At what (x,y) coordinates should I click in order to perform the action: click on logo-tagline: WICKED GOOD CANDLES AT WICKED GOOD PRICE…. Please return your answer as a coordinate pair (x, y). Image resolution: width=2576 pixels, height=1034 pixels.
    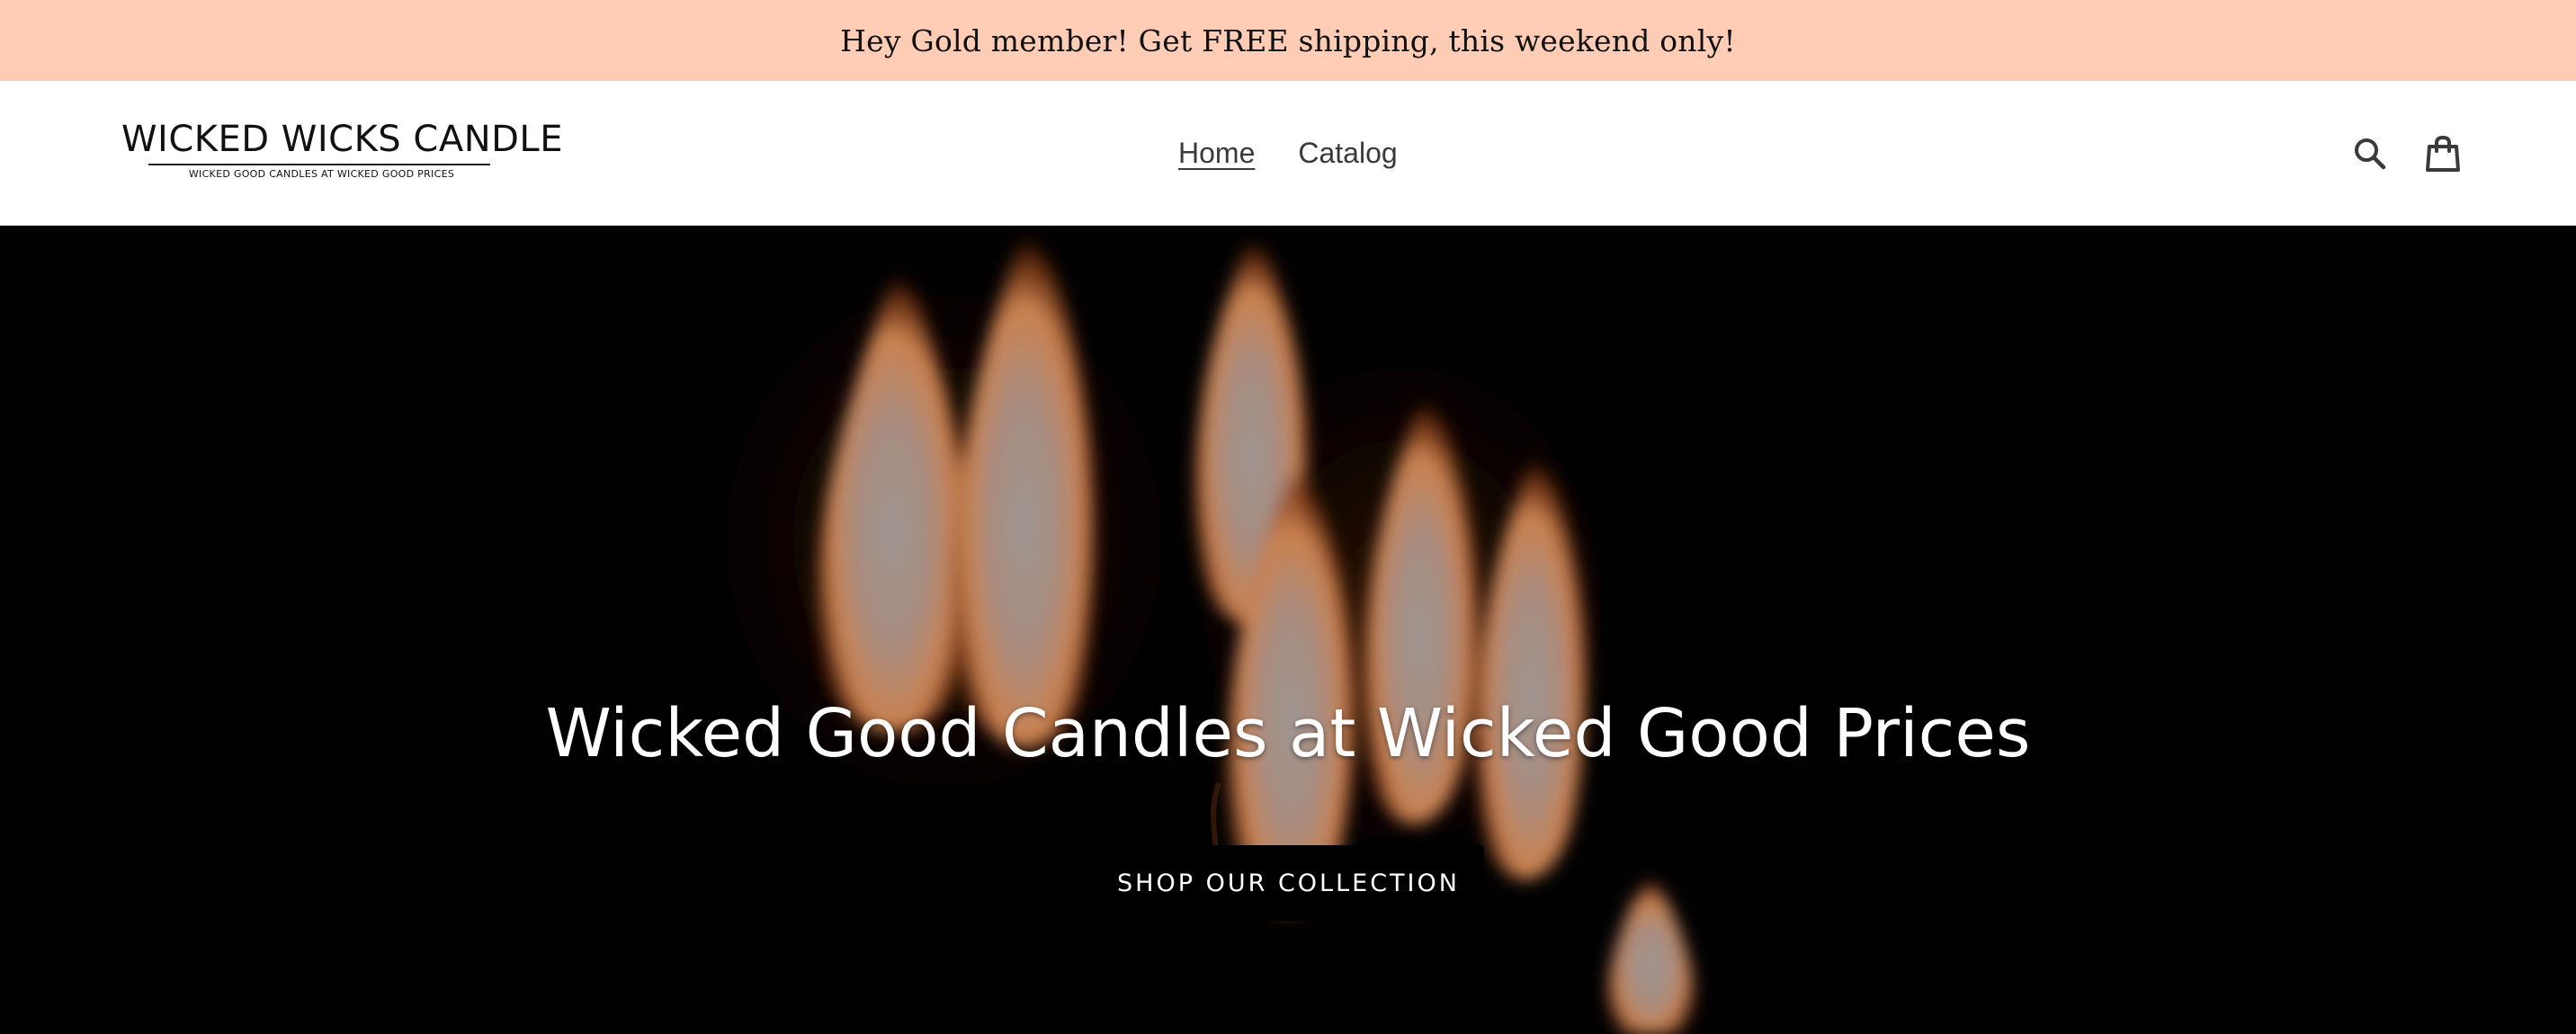
    Looking at the image, I should click on (321, 174).